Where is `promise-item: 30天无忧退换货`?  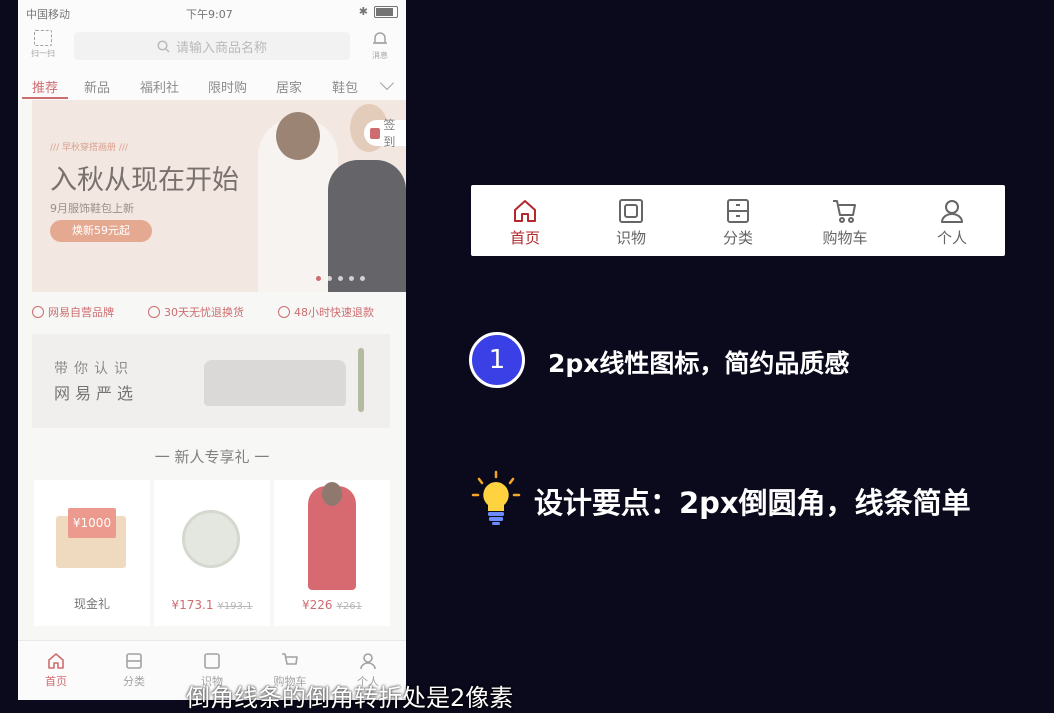 promise-item: 30天无忧退换货 is located at coordinates (196, 312).